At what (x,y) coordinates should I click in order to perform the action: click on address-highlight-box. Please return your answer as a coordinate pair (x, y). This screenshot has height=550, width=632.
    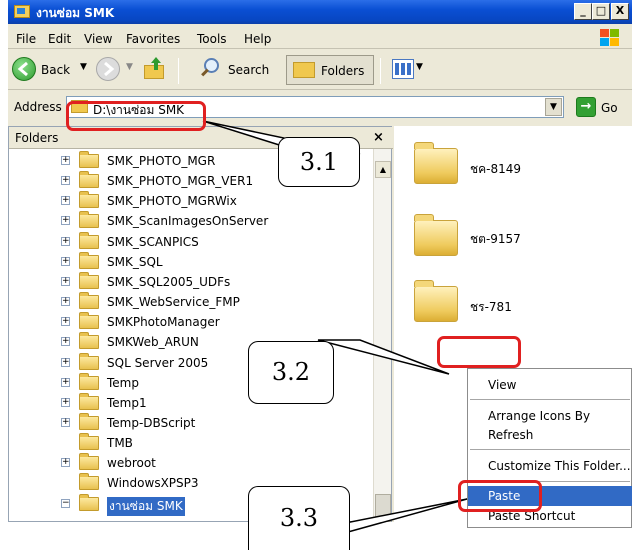
    Looking at the image, I should click on (136, 116).